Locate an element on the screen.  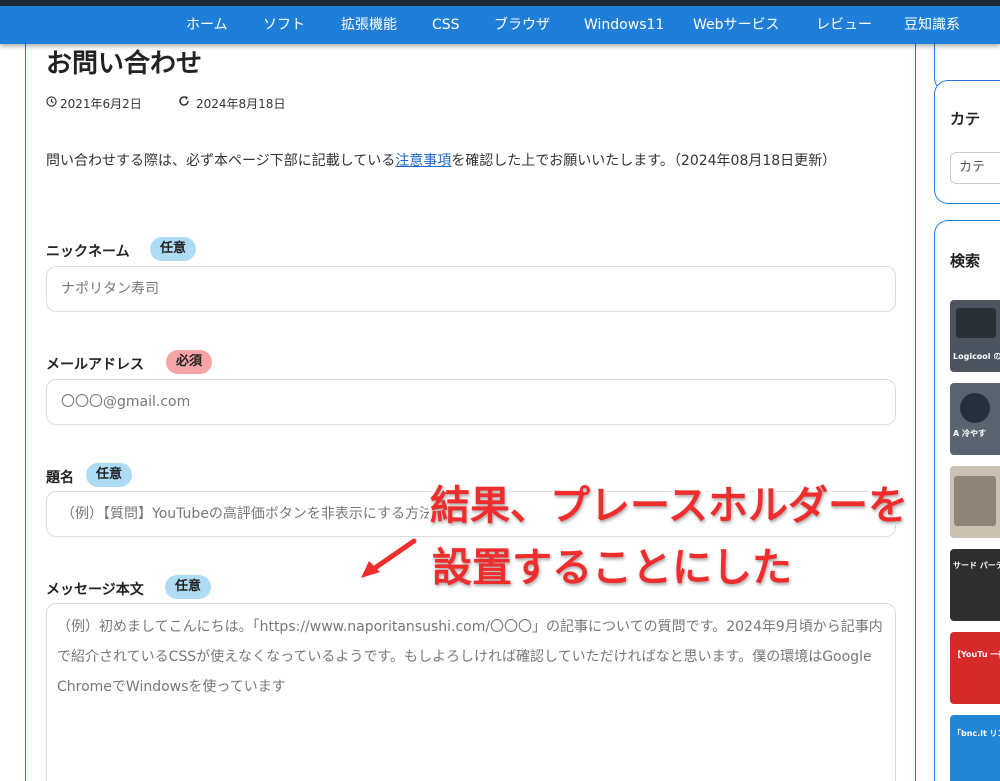
annotation-comma: 、 is located at coordinates (530, 506).